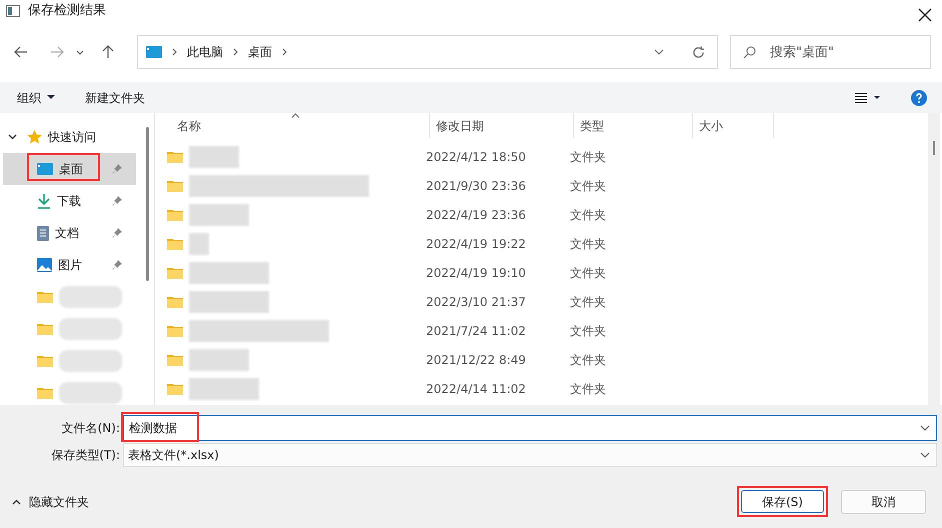 The height and width of the screenshot is (528, 942). What do you see at coordinates (297, 125) in the screenshot?
I see `column-header: 名称` at bounding box center [297, 125].